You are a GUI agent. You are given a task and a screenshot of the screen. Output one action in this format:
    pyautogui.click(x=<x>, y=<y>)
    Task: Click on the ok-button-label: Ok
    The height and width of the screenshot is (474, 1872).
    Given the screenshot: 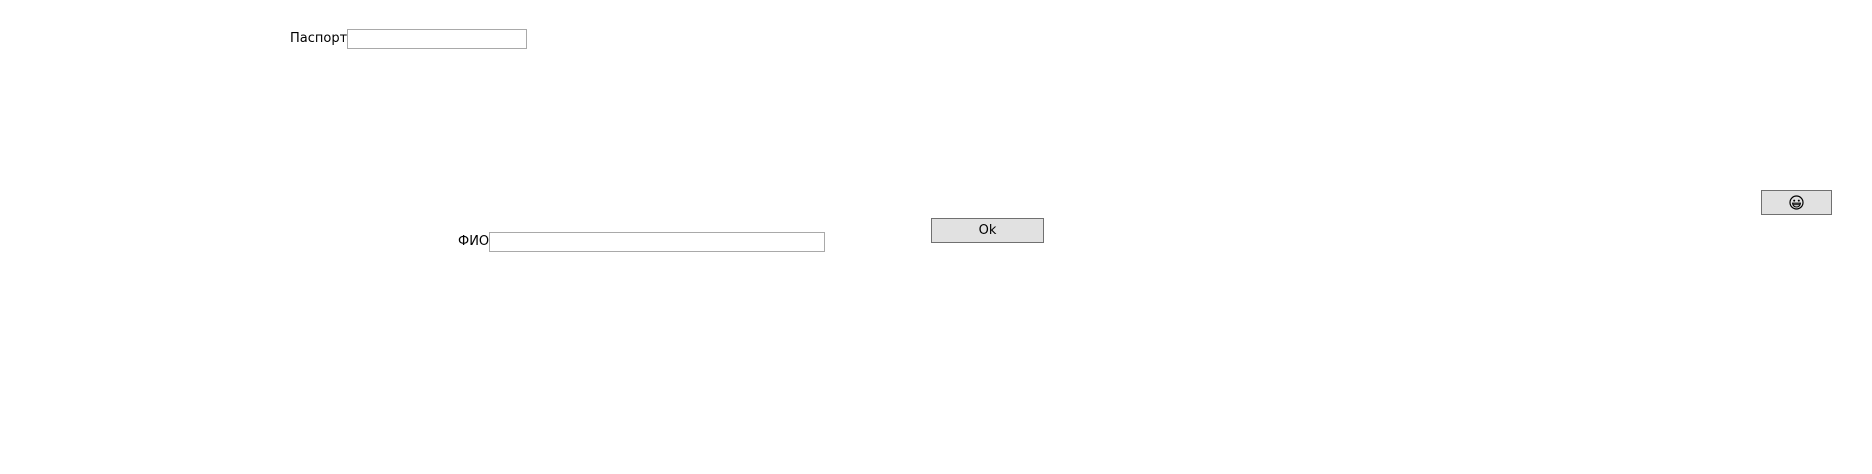 What is the action you would take?
    pyautogui.click(x=987, y=230)
    